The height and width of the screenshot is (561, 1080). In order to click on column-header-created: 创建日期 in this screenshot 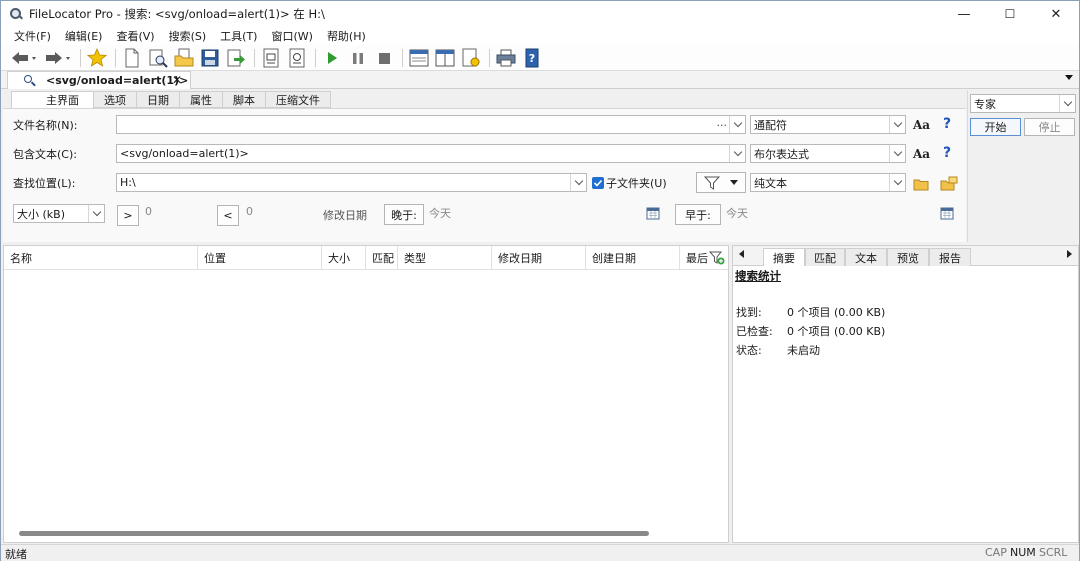, I will do `click(633, 258)`.